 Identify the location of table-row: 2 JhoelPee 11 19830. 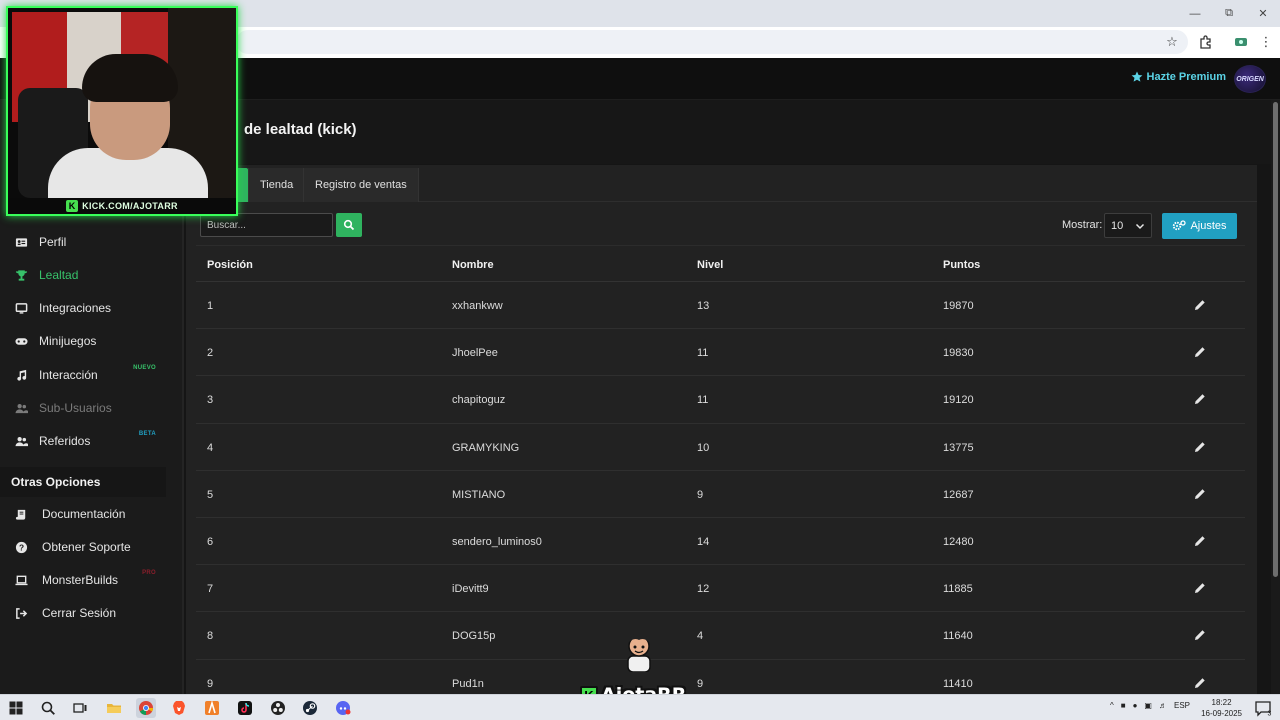
(720, 353).